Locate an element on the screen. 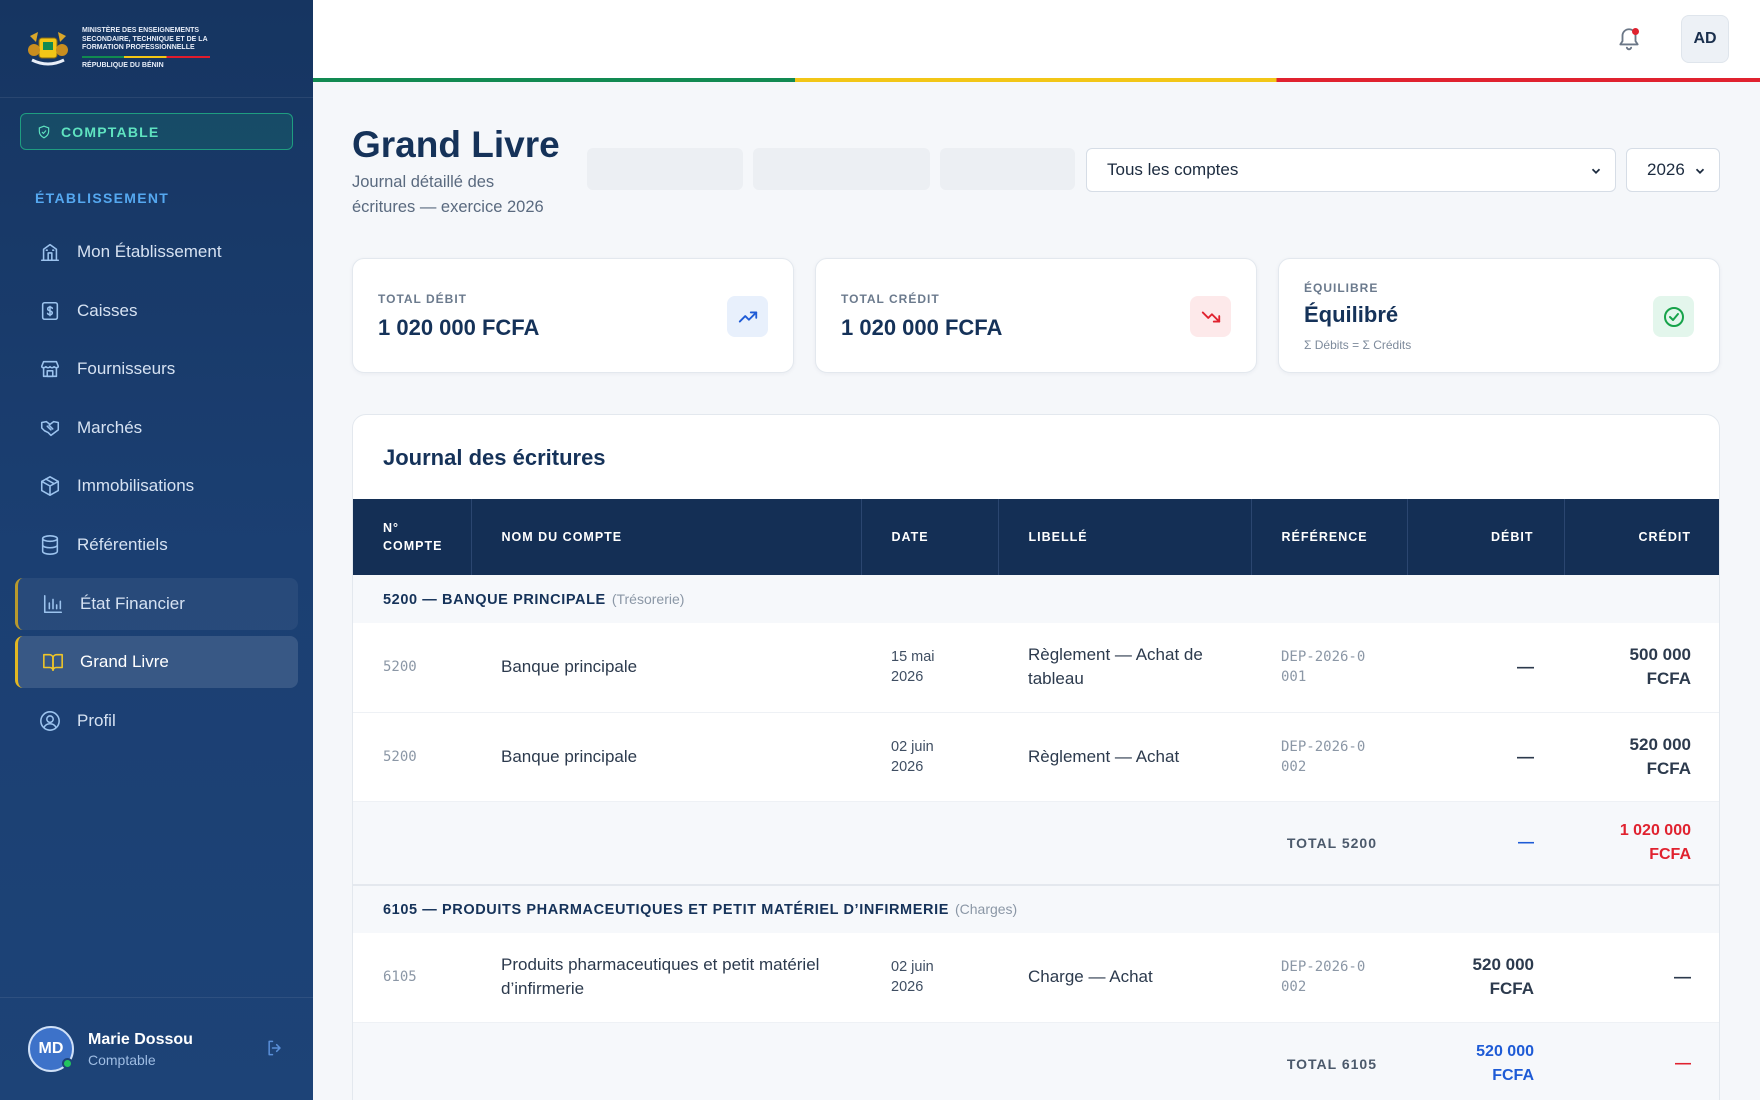  sidebar-item-caisses: Caisses is located at coordinates (156, 311).